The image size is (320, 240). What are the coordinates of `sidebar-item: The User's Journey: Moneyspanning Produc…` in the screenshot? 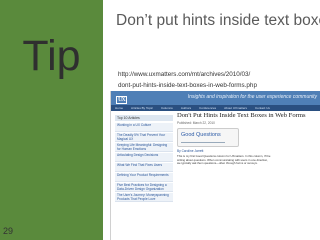 It's located at (144, 197).